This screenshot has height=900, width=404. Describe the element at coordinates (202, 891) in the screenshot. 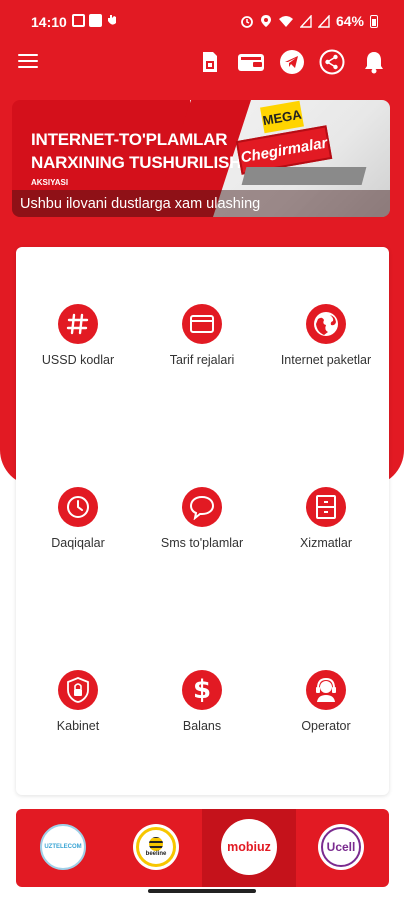

I see `home-gesture-bar` at that location.